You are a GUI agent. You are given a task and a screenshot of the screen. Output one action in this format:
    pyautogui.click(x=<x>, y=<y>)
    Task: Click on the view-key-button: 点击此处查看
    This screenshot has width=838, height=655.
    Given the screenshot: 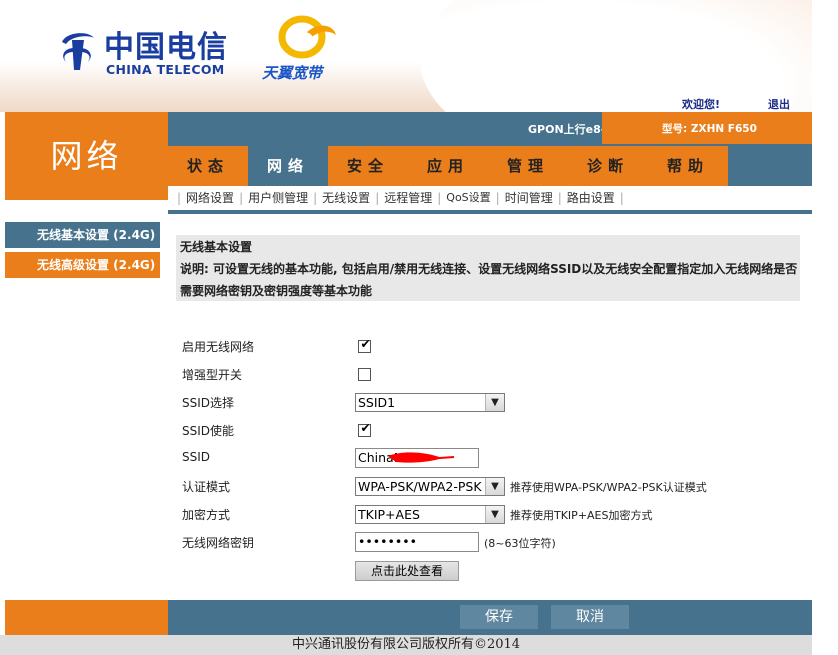 What is the action you would take?
    pyautogui.click(x=407, y=571)
    